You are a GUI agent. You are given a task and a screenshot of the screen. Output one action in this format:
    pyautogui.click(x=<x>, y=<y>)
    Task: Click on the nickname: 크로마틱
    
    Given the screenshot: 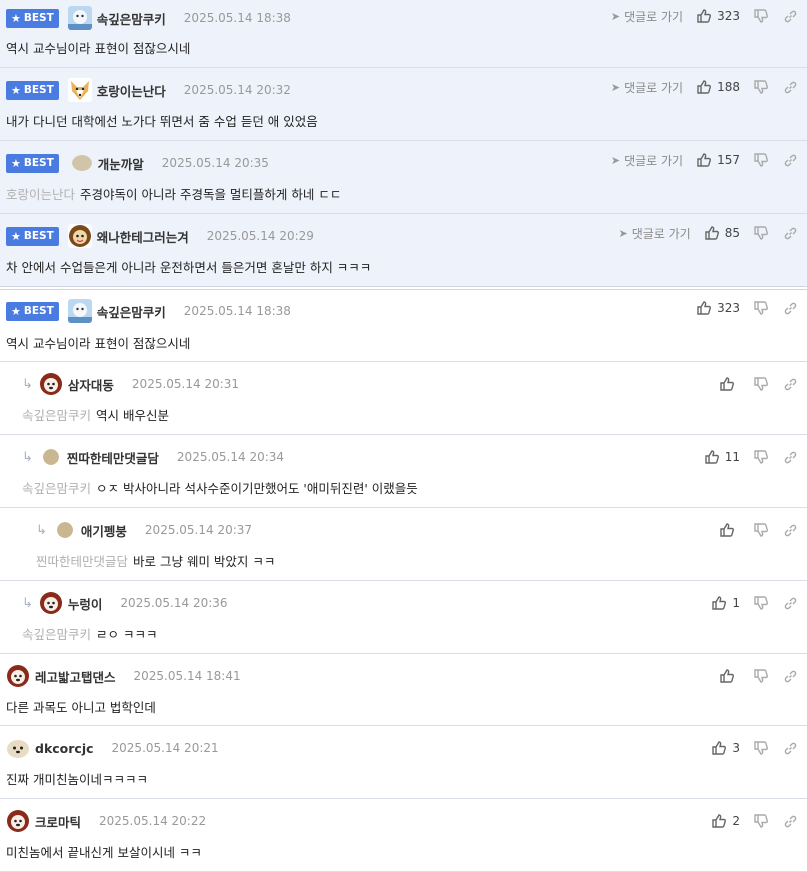 What is the action you would take?
    pyautogui.click(x=58, y=821)
    